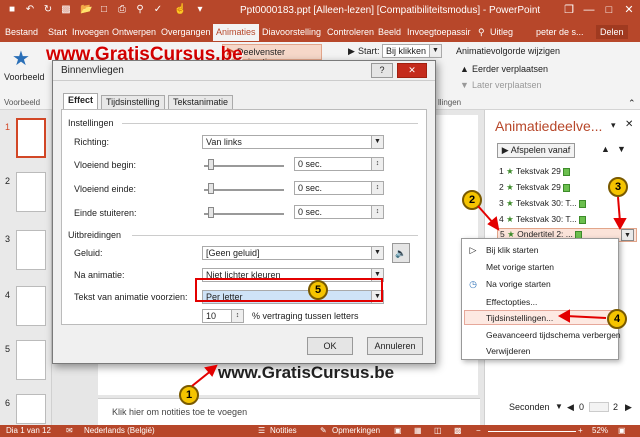 The image size is (640, 437). I want to click on reading-view-icon: ◫, so click(438, 430).